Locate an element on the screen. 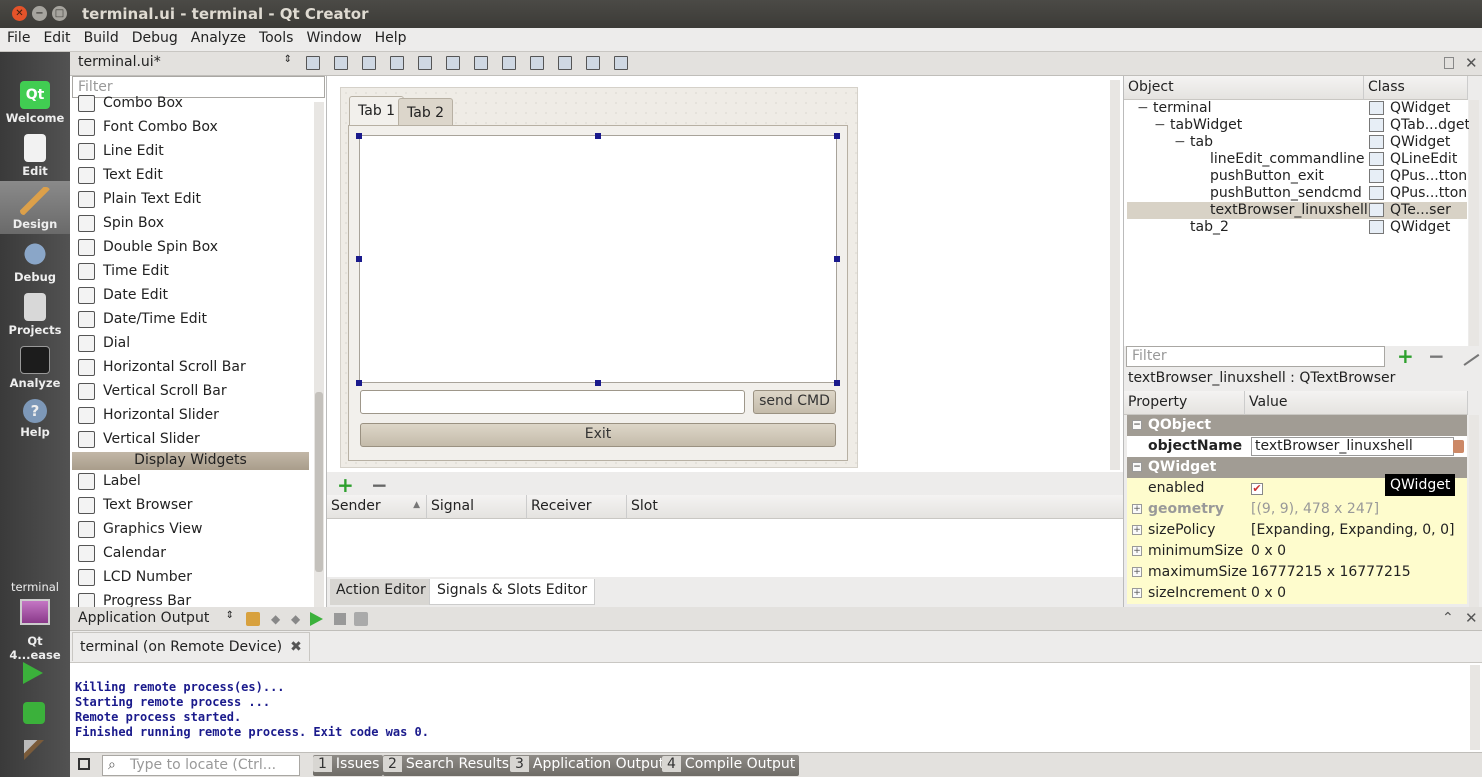 The width and height of the screenshot is (1482, 777). menu-build: Build is located at coordinates (101, 37).